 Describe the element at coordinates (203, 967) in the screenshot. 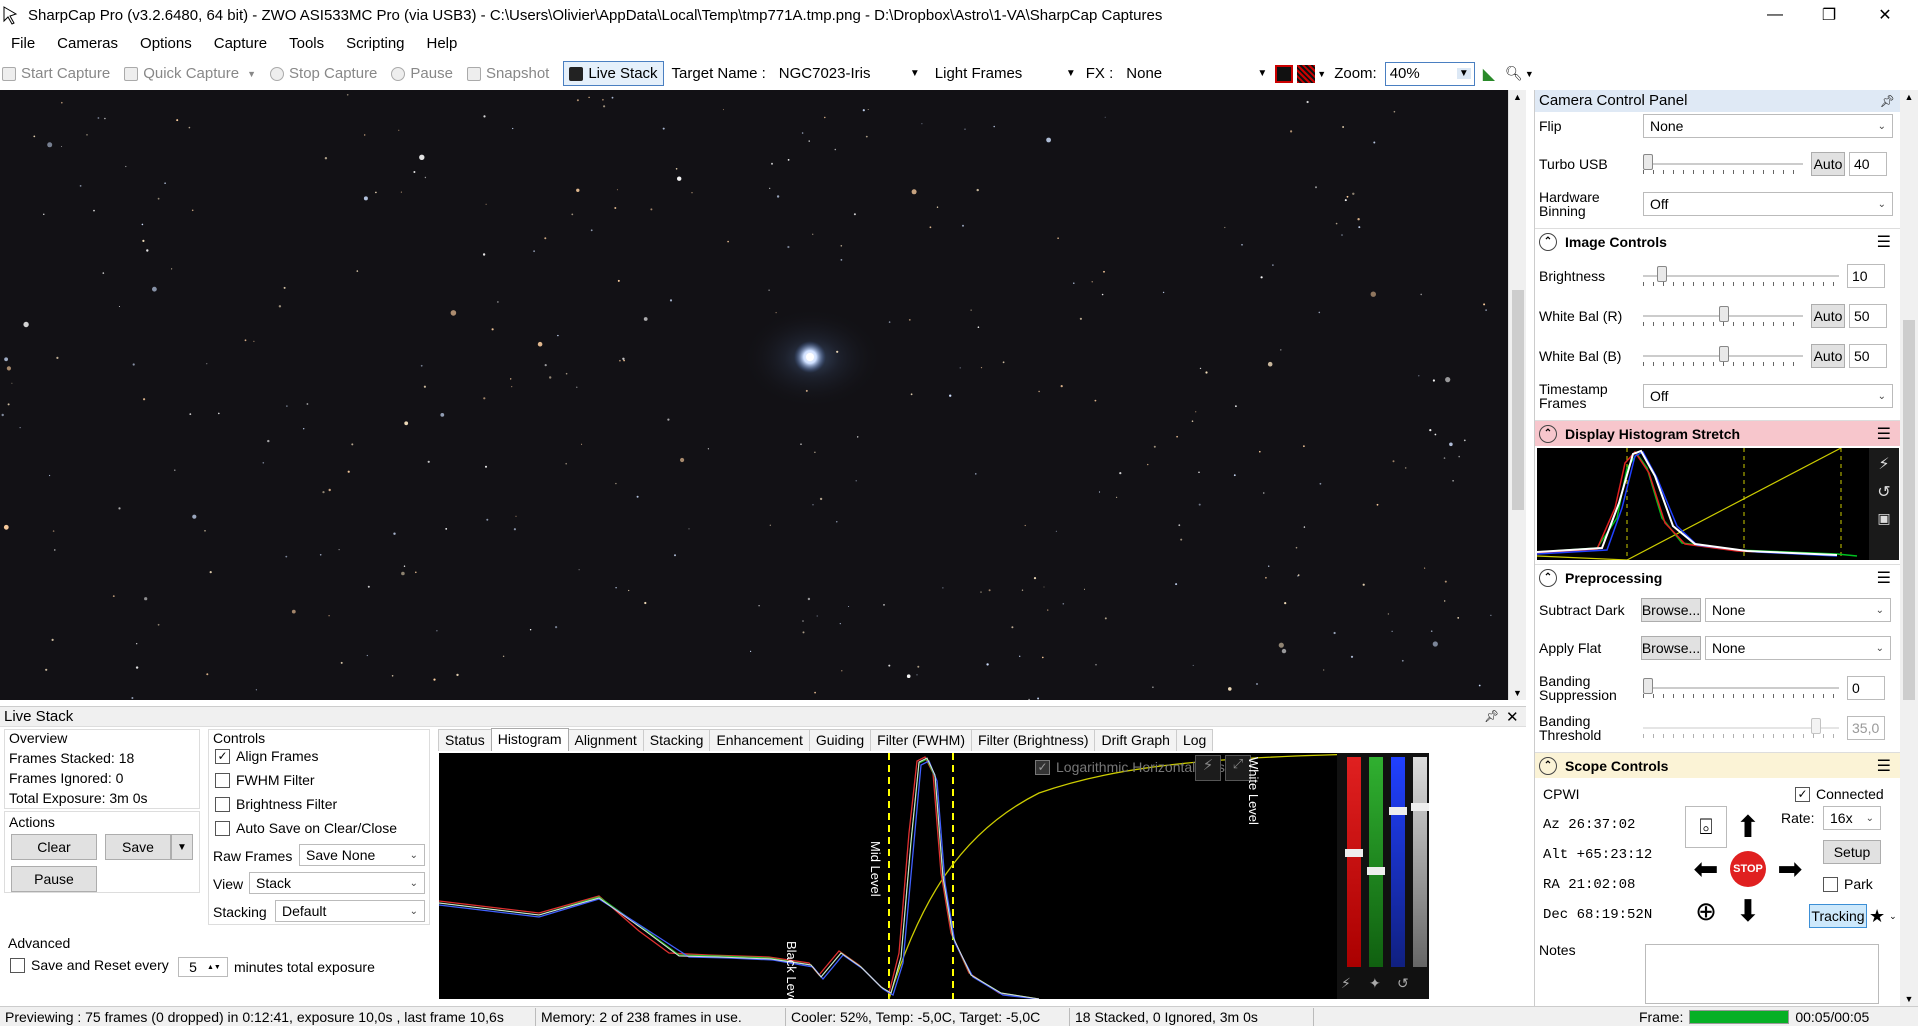

I see `minutes-spinner: 5 ▲▼` at that location.